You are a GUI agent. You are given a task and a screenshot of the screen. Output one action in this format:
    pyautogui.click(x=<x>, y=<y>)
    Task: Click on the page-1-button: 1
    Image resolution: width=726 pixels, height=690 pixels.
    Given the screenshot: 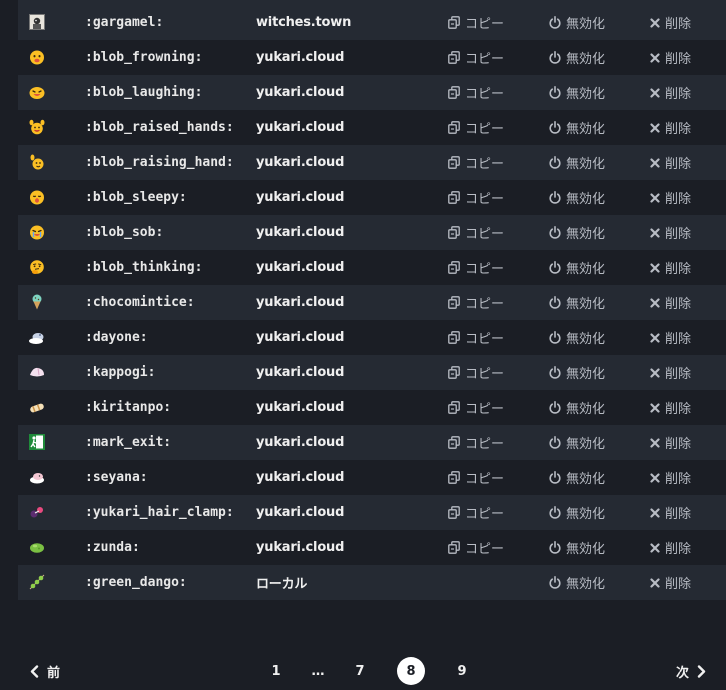 What is the action you would take?
    pyautogui.click(x=276, y=671)
    